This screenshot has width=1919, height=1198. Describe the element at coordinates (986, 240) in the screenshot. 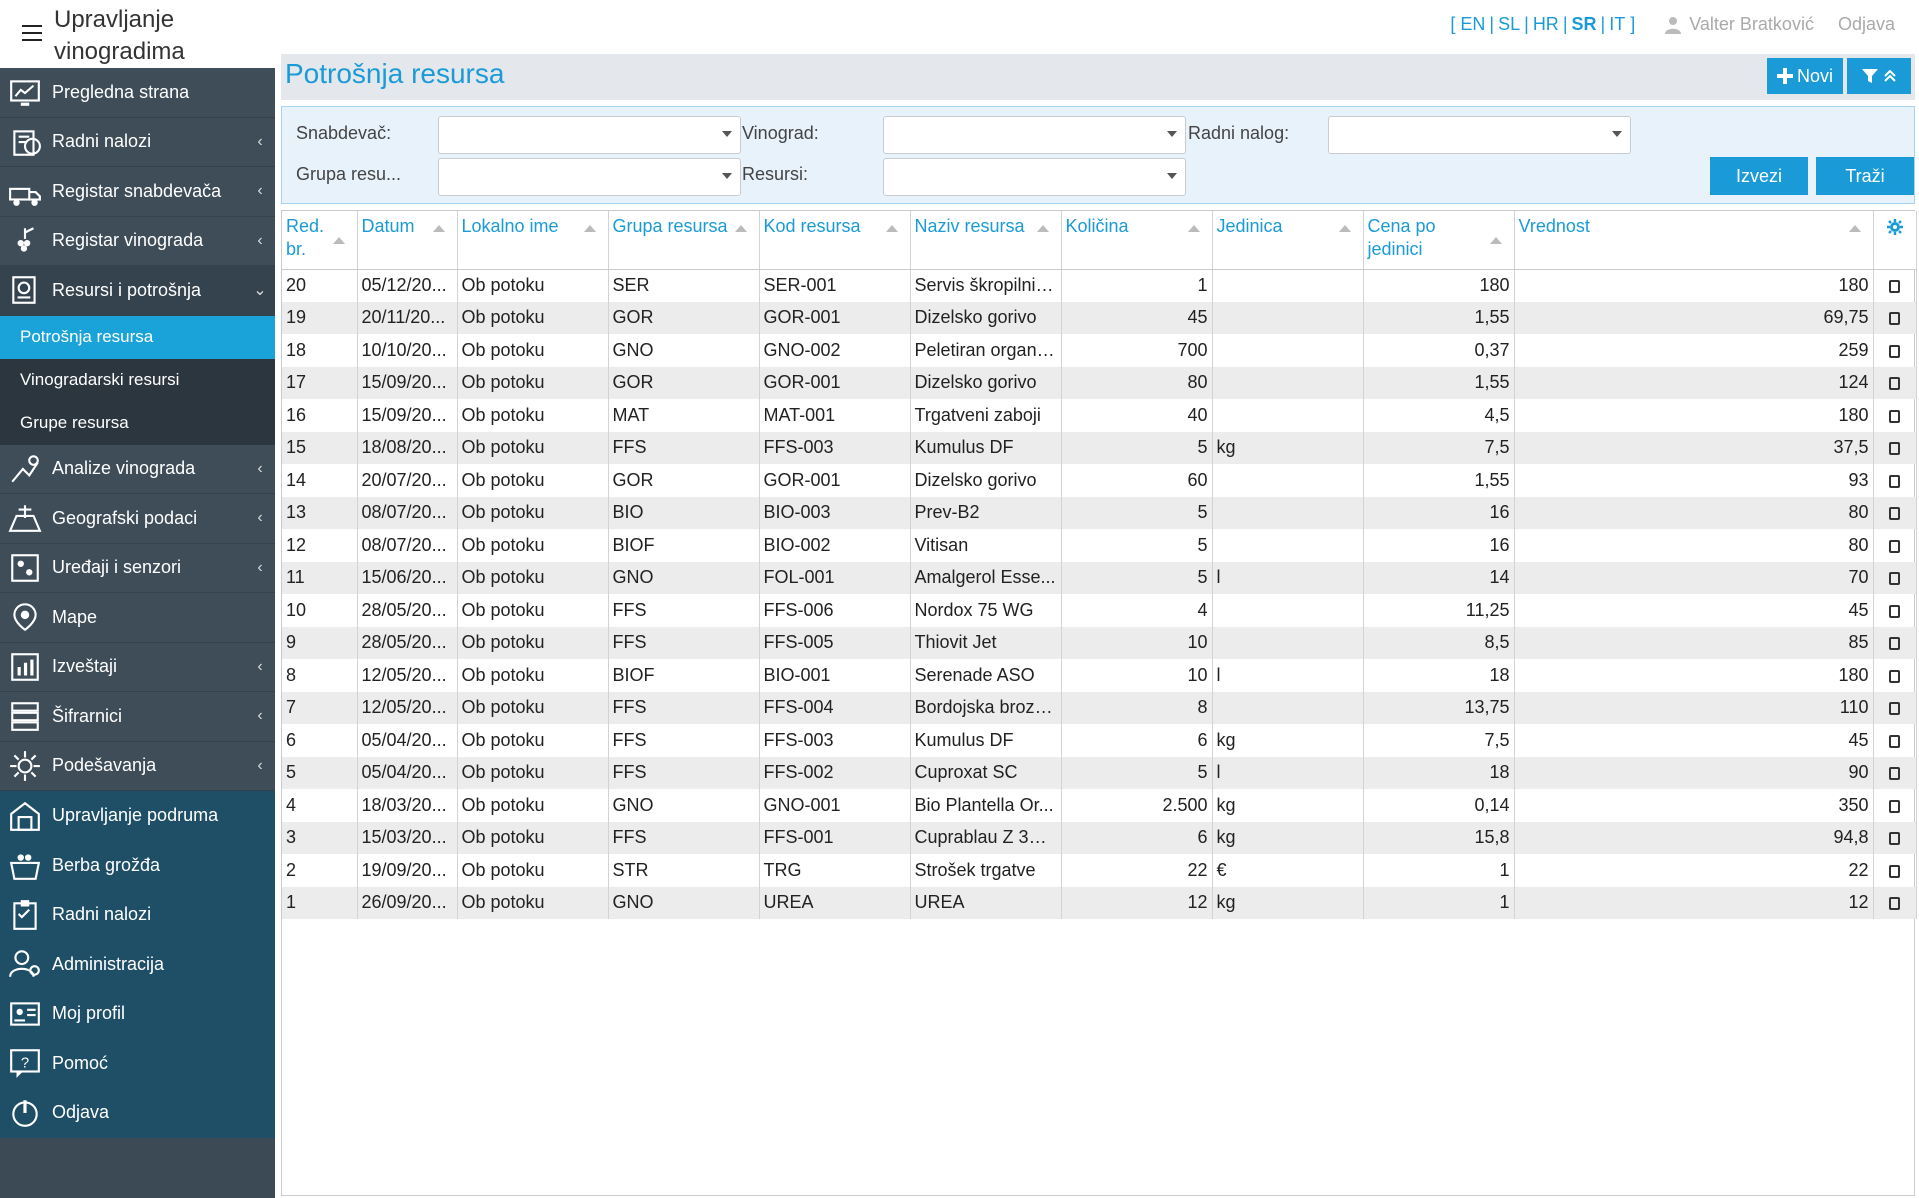

I see `column-header: Naziv resursa` at that location.